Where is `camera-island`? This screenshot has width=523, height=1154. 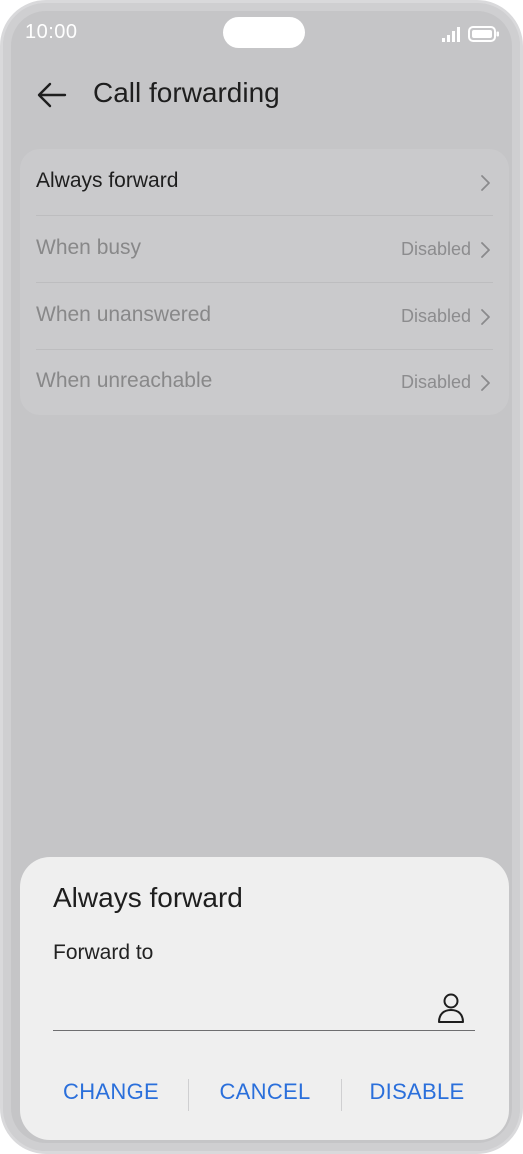 camera-island is located at coordinates (264, 32).